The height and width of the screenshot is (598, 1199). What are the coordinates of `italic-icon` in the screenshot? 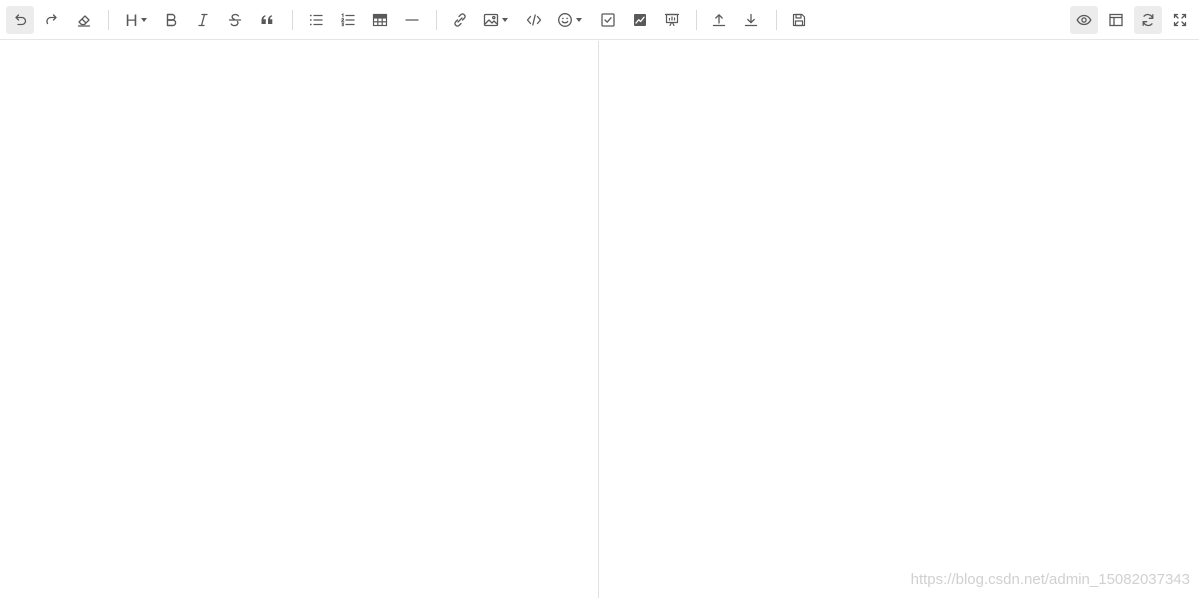 It's located at (203, 20).